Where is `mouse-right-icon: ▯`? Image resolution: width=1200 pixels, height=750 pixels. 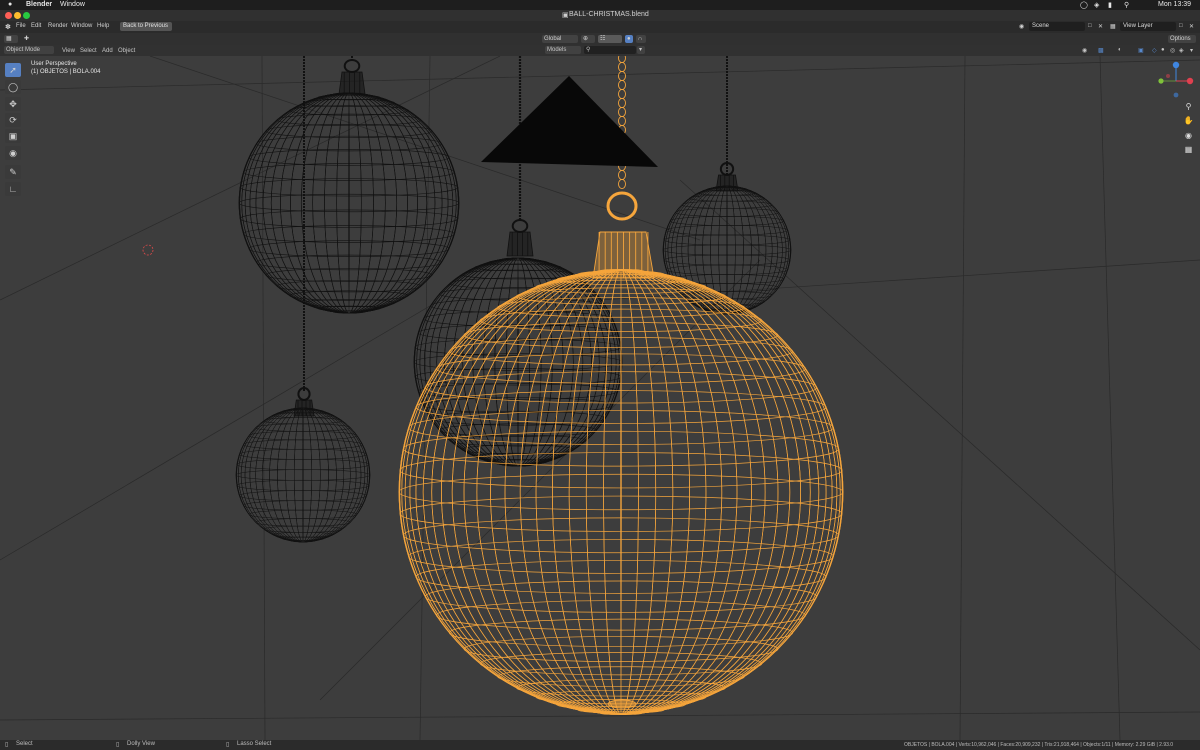 mouse-right-icon: ▯ is located at coordinates (228, 745).